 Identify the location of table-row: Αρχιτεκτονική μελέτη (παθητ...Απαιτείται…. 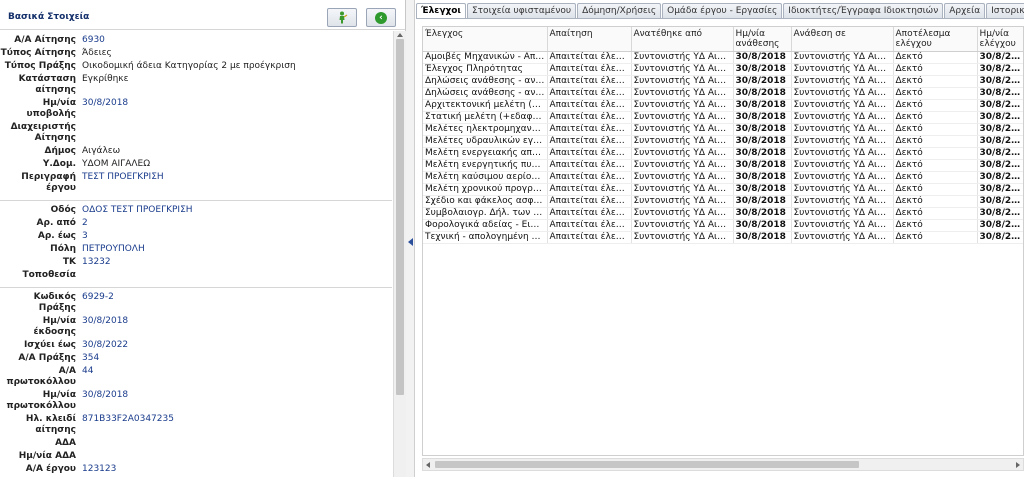
(723, 105).